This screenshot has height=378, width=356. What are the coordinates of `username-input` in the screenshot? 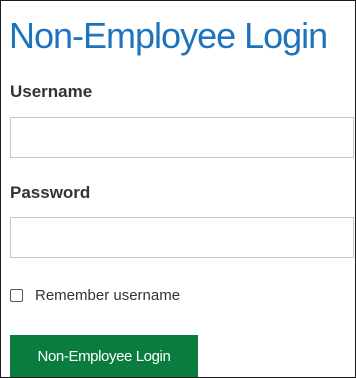 It's located at (182, 137).